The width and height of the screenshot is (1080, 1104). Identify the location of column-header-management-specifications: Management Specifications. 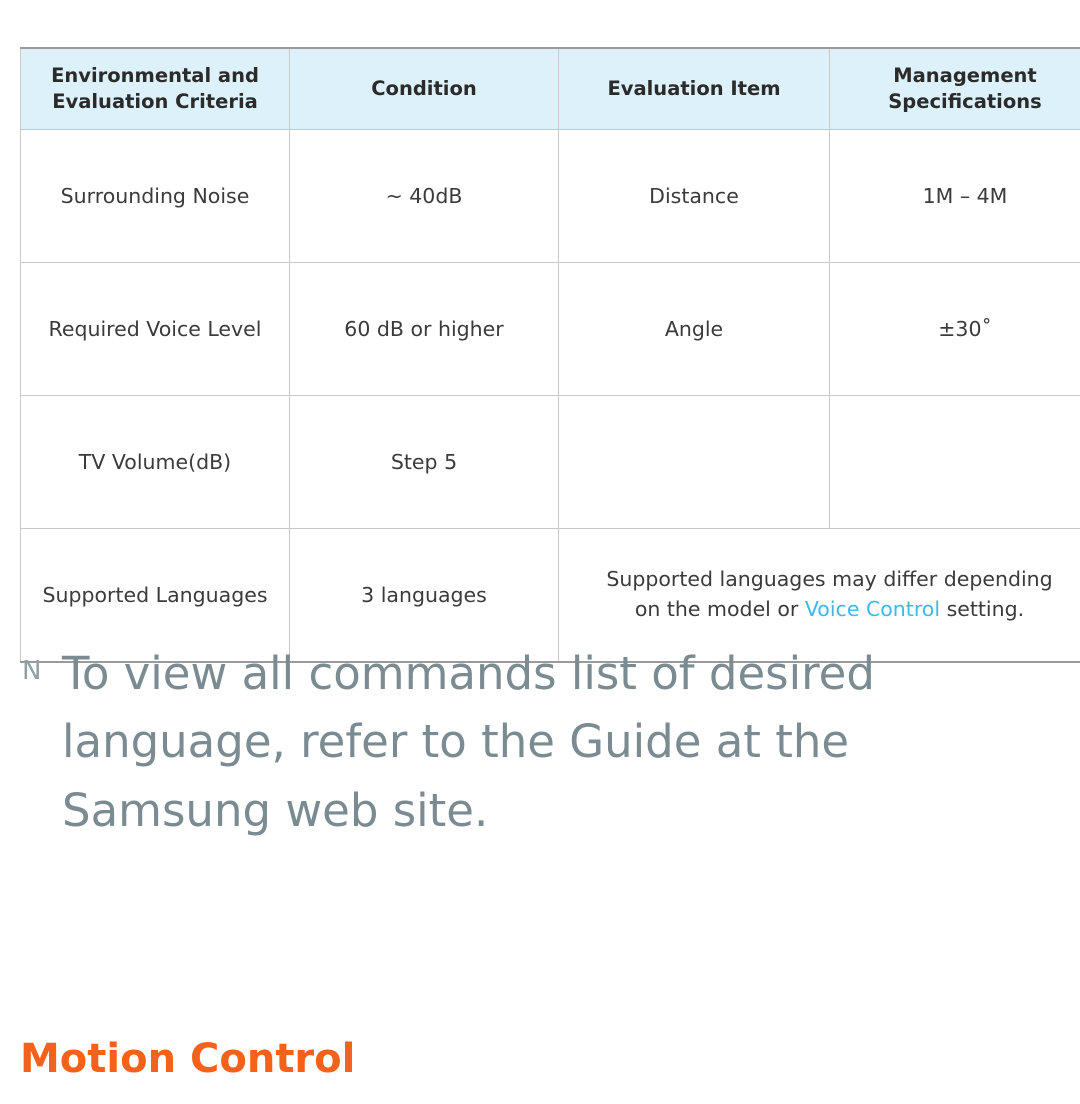
(954, 88).